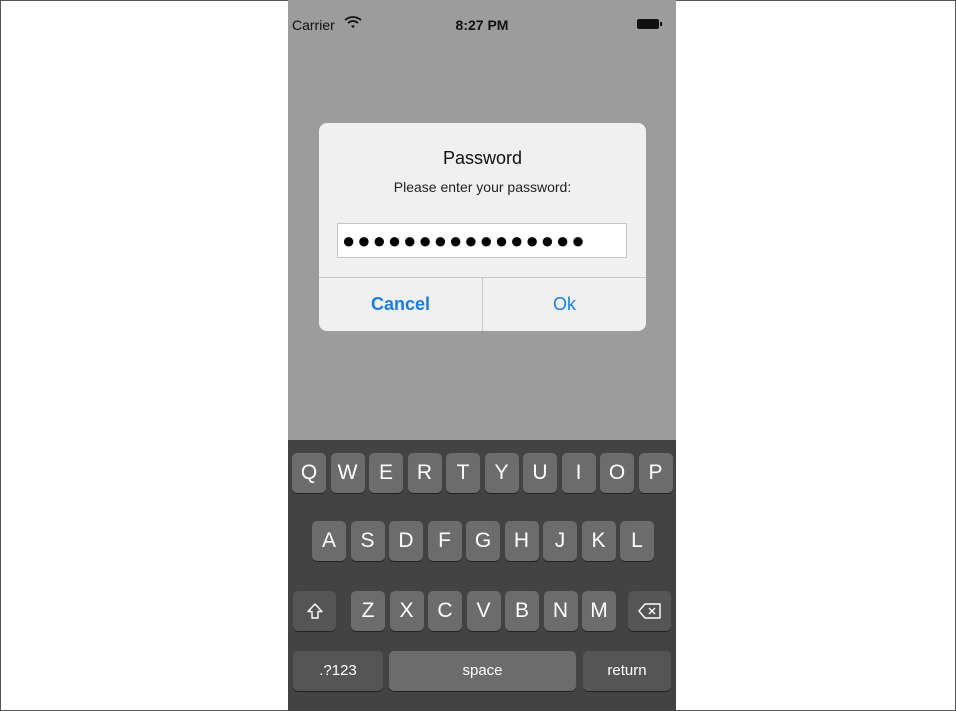 The image size is (956, 711). I want to click on battery-icon, so click(649, 24).